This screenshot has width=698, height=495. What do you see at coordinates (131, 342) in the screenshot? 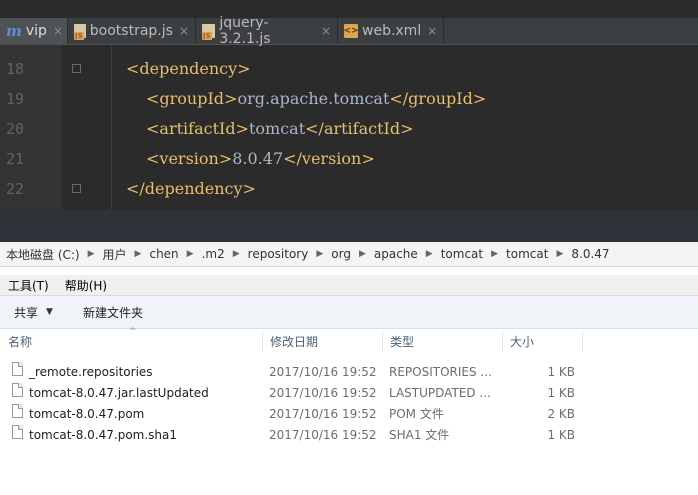
I see `column-name: 名称` at bounding box center [131, 342].